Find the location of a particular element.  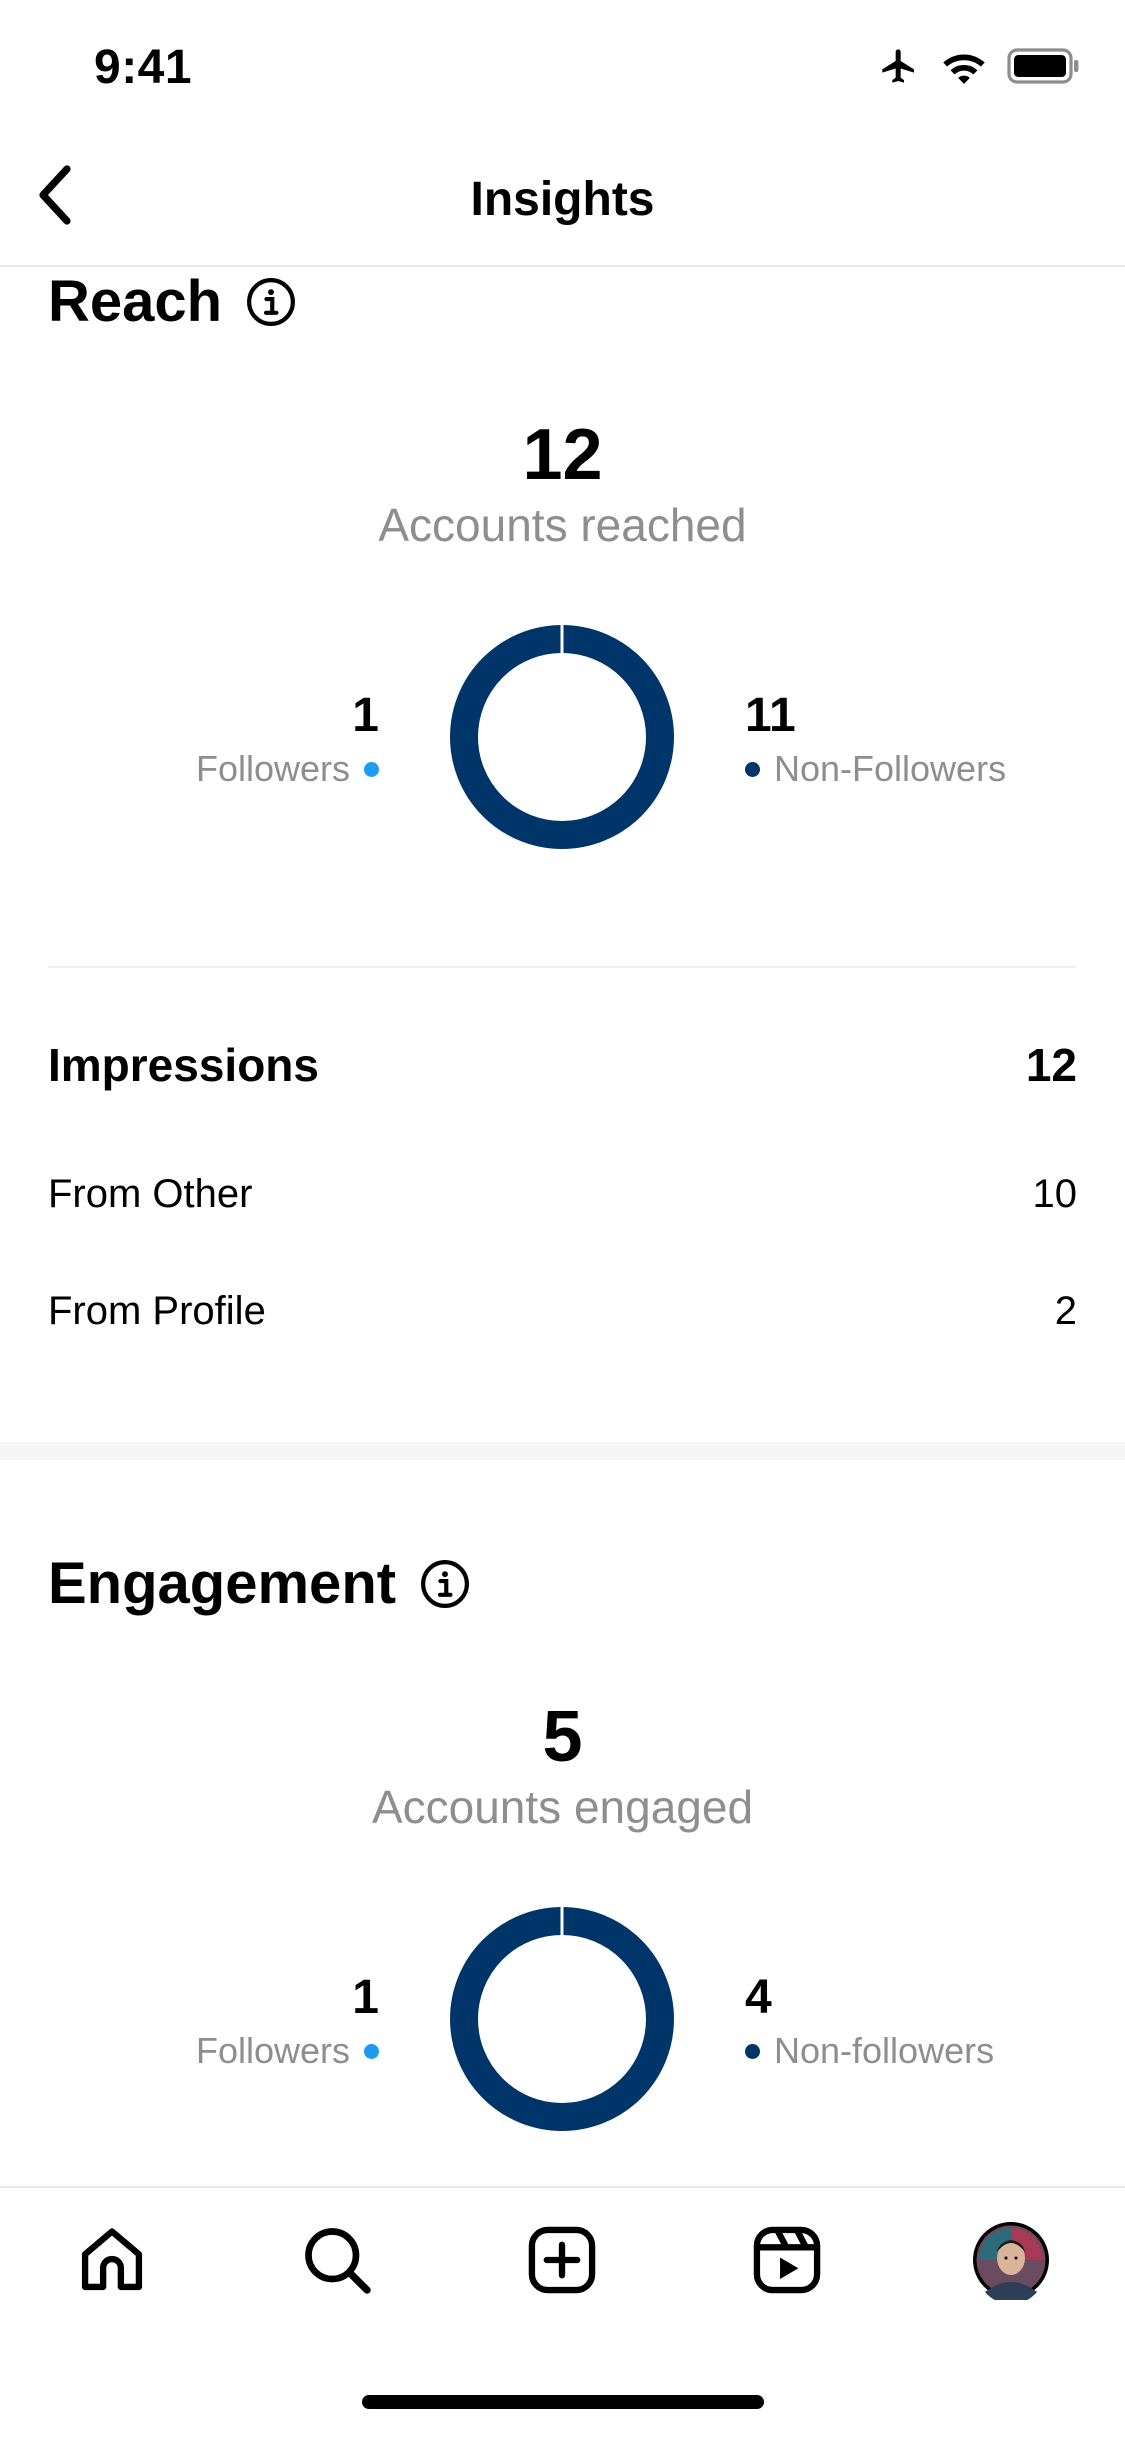

tab-search is located at coordinates (337, 2260).